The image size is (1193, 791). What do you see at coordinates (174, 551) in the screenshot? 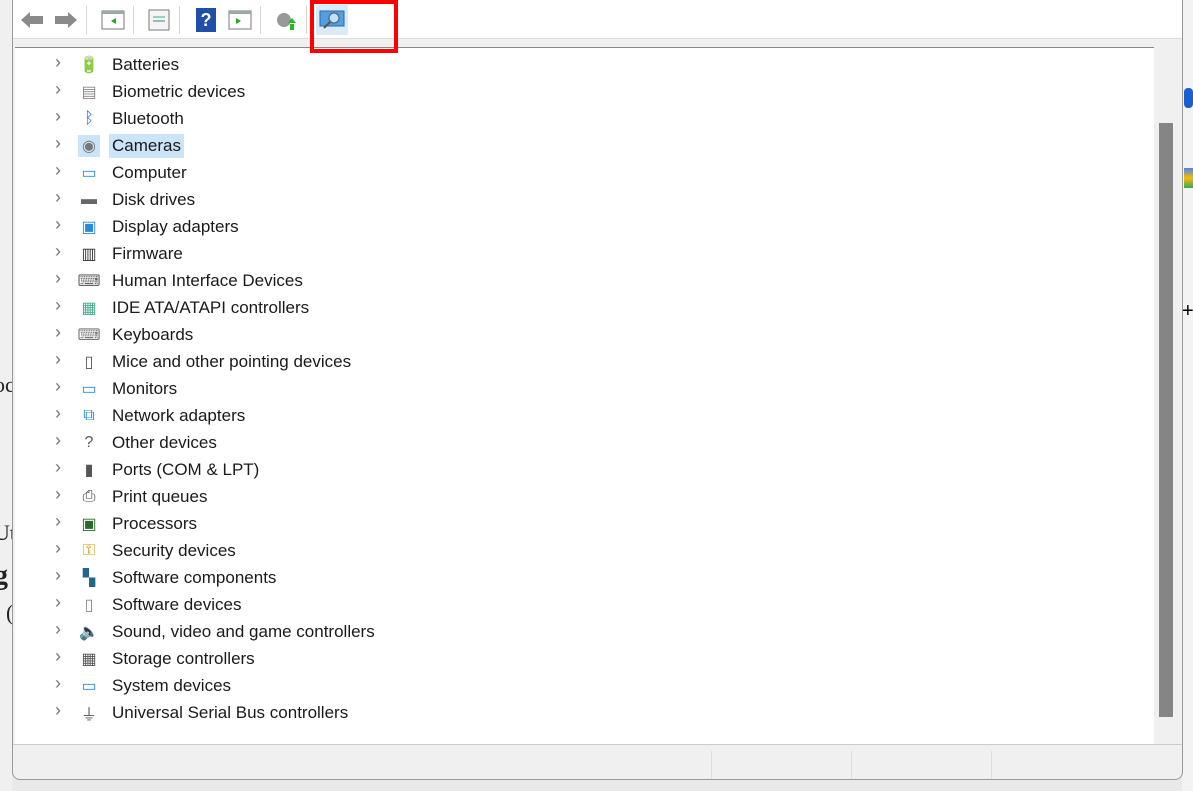
I see `tree-item-label: Security devices` at bounding box center [174, 551].